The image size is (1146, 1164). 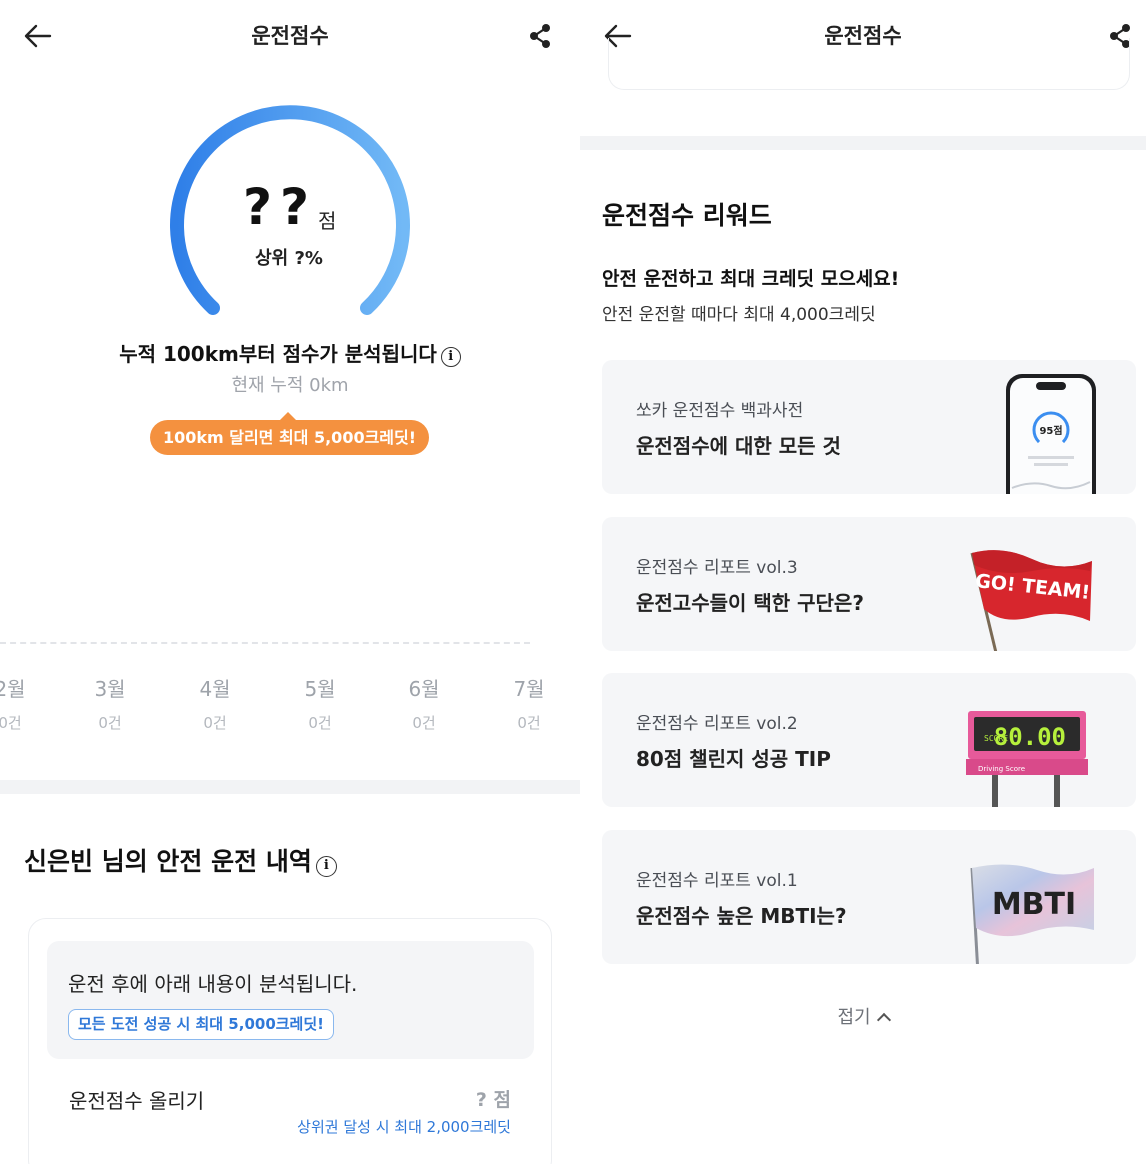 I want to click on scoreboard-value: 80.00, so click(x=1030, y=737).